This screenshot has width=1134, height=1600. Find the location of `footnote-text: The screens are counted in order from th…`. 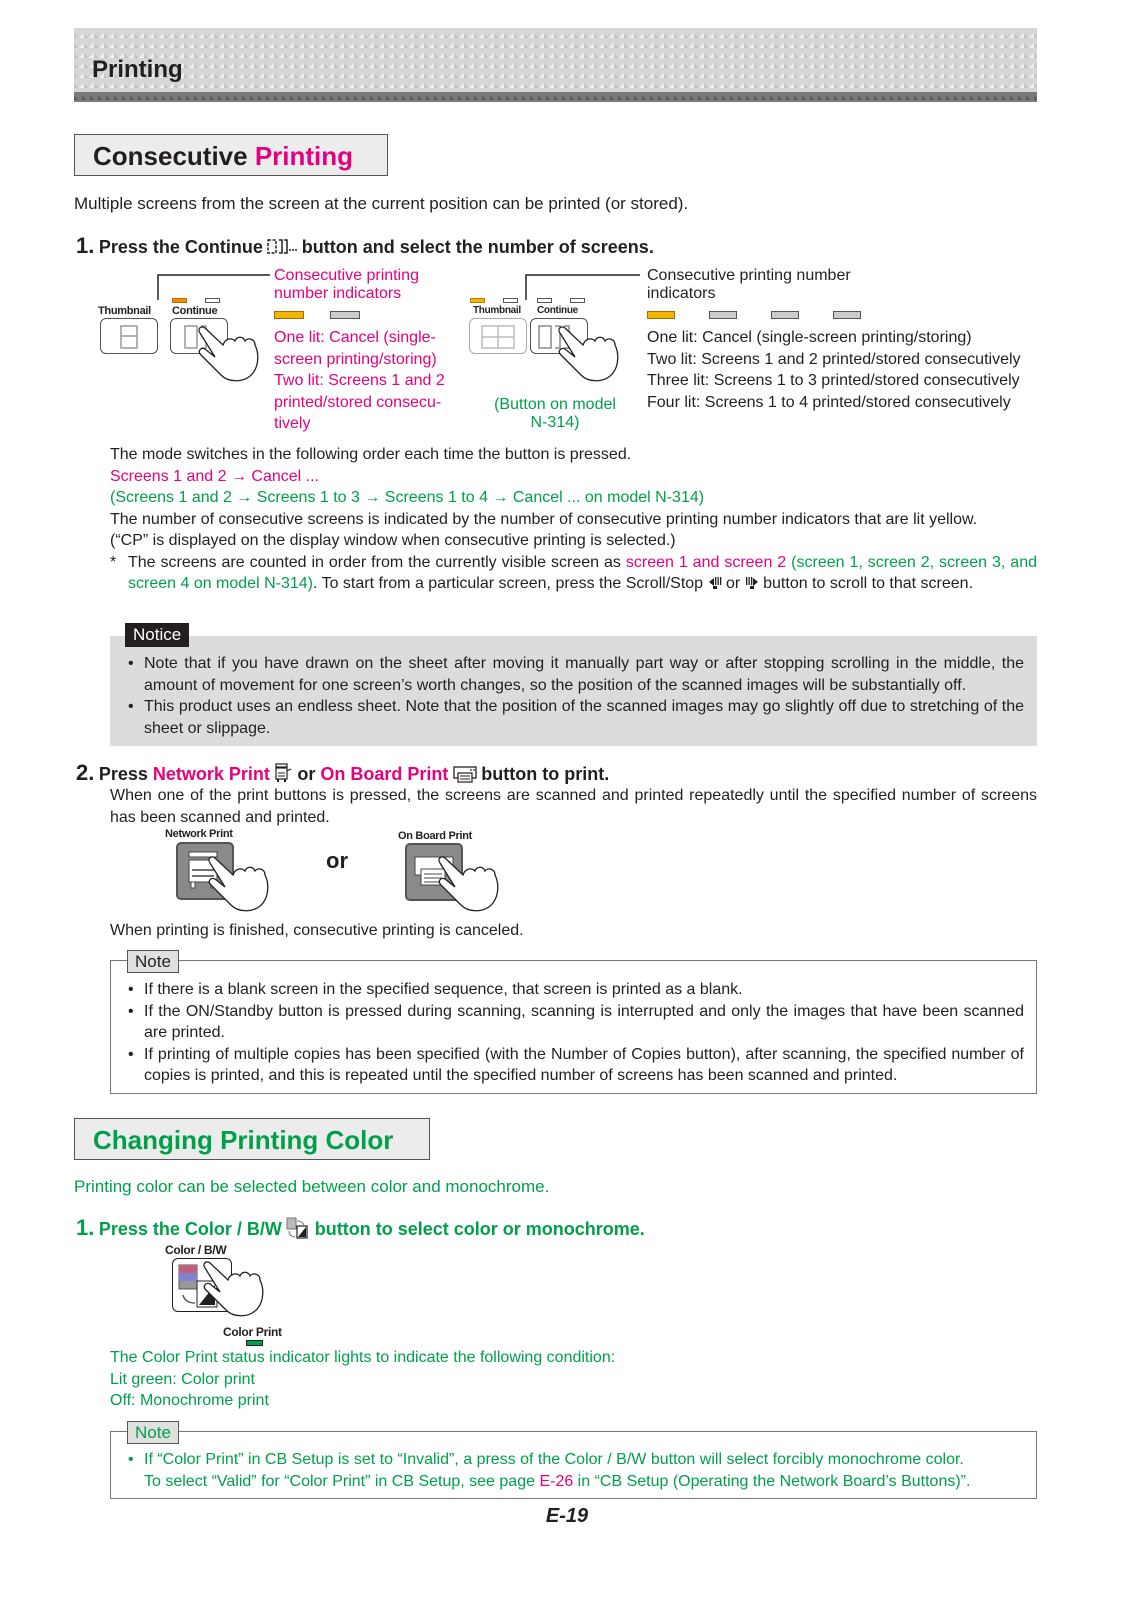

footnote-text: The screens are counted in order from th… is located at coordinates (377, 562).